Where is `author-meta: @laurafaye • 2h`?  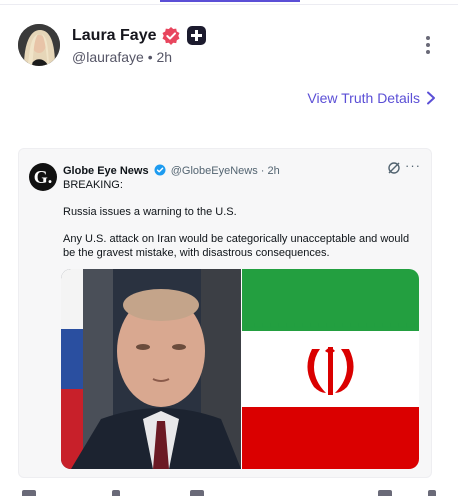
author-meta: @laurafaye • 2h is located at coordinates (122, 57).